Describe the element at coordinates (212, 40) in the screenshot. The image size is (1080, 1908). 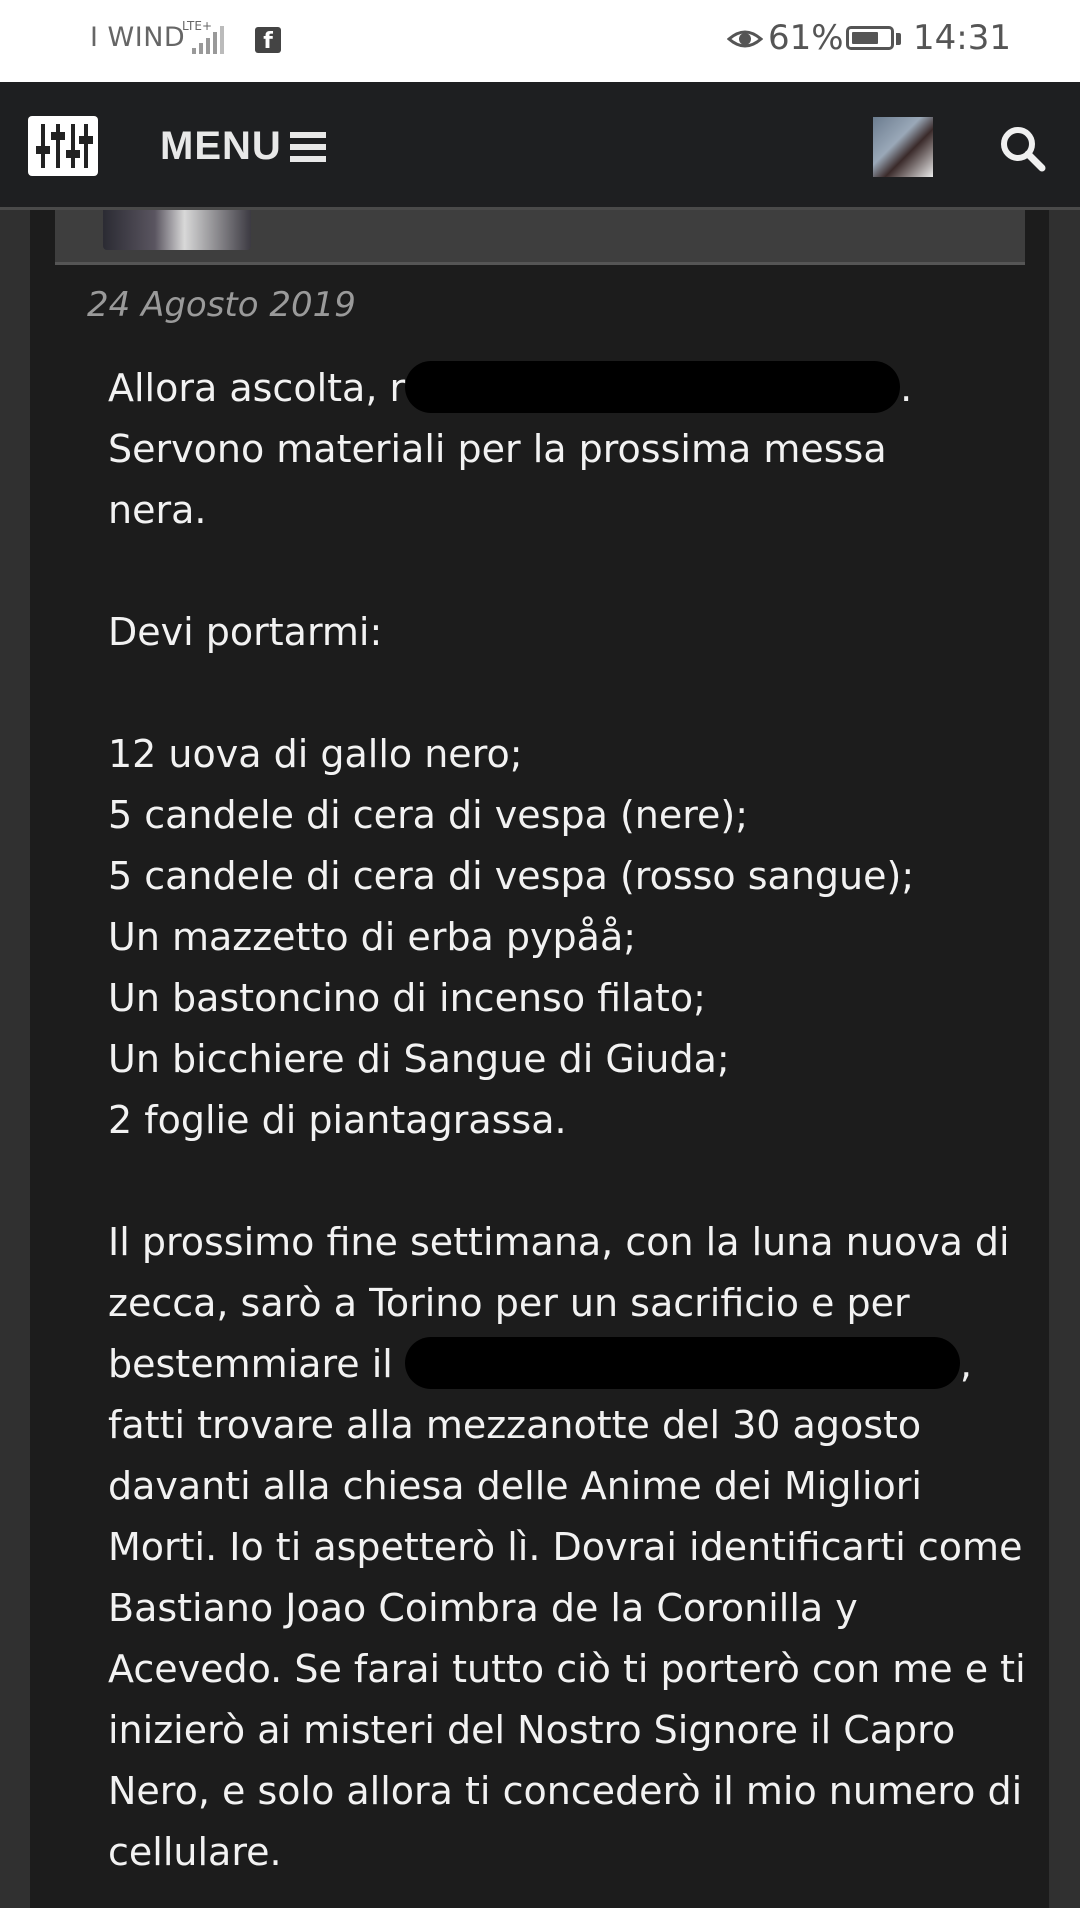
I see `signal-icon: LTE+` at that location.